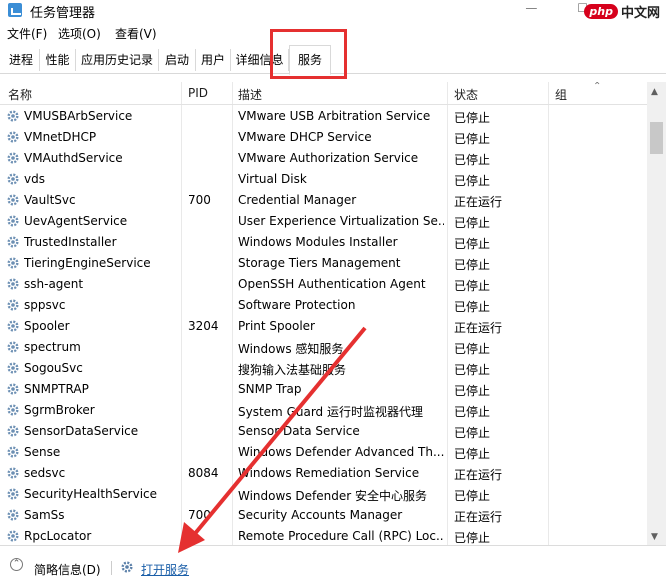 The height and width of the screenshot is (583, 666). I want to click on menu-options: 选项(O), so click(79, 33).